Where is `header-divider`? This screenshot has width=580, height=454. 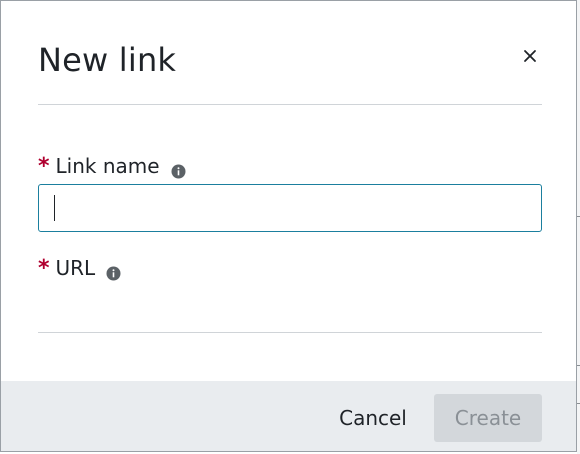 header-divider is located at coordinates (290, 104).